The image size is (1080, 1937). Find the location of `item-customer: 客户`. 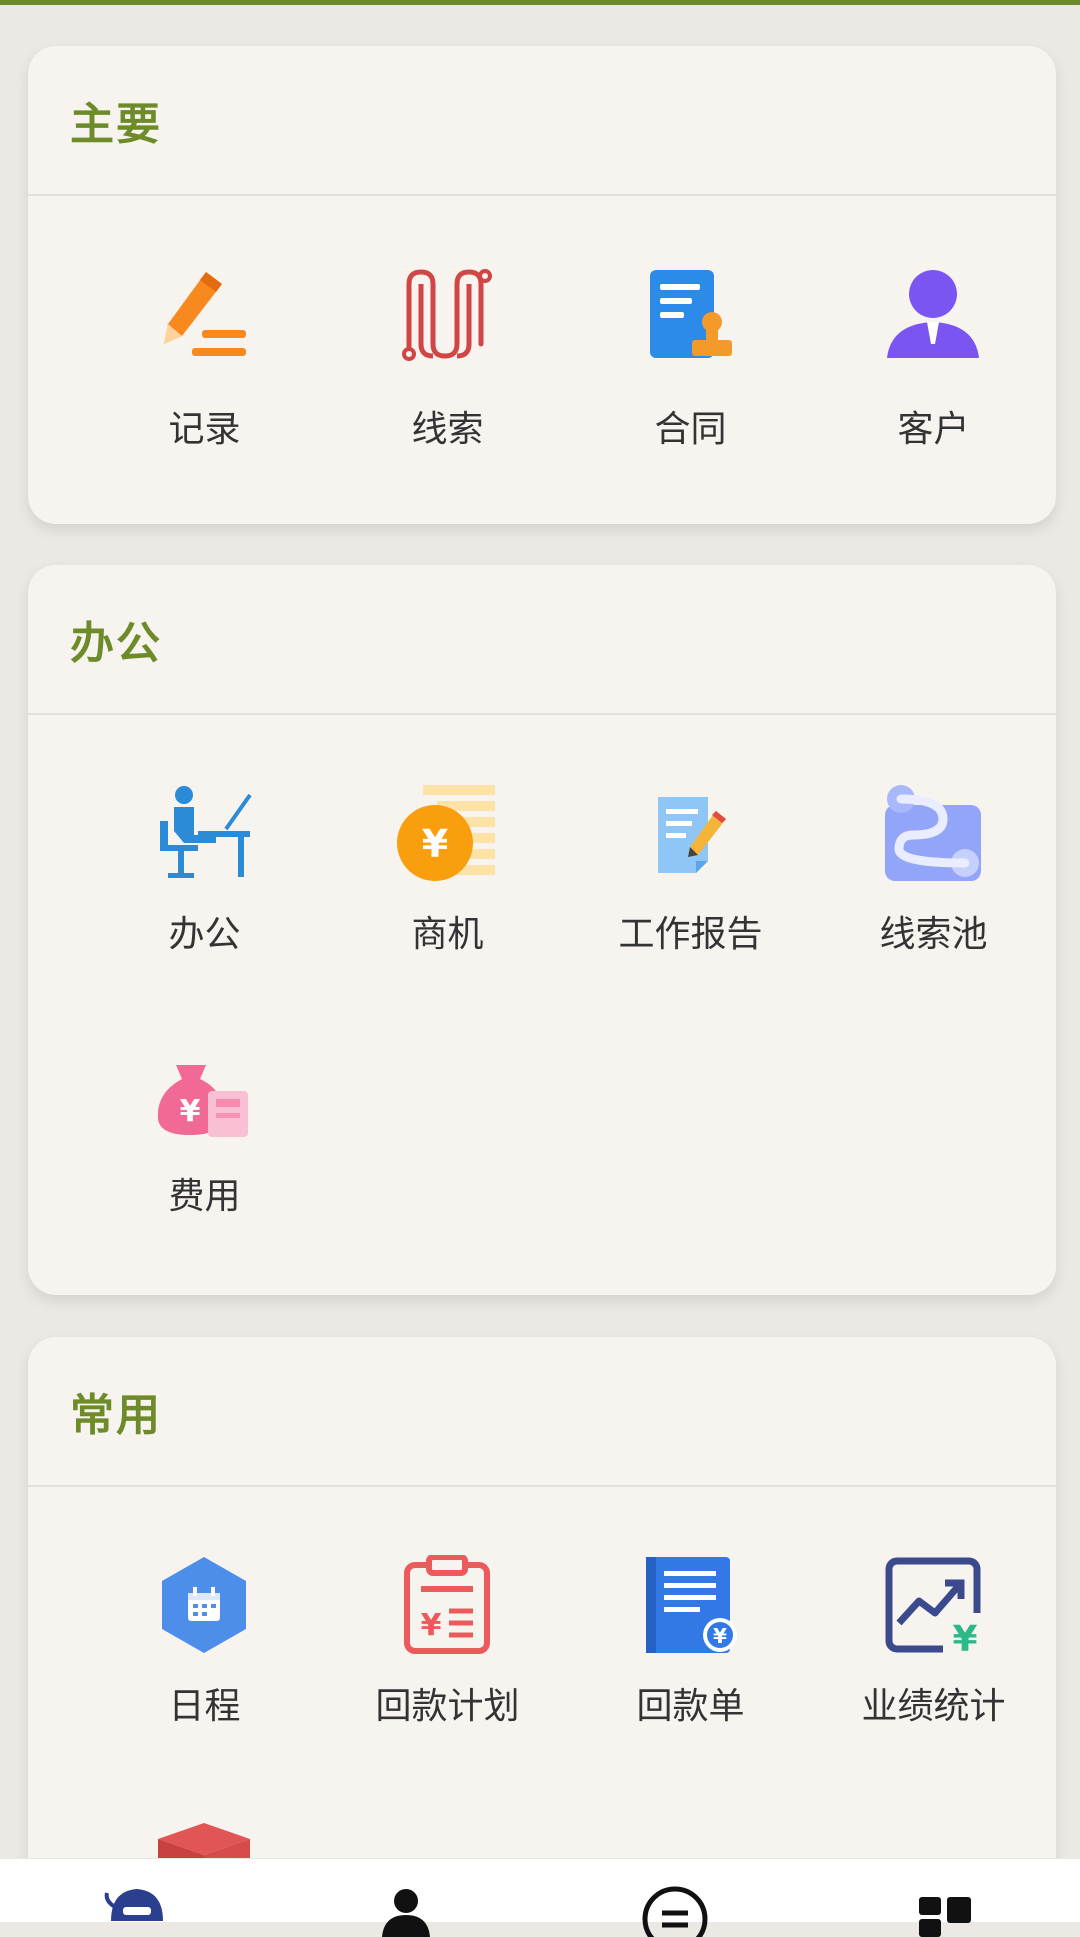

item-customer: 客户 is located at coordinates (933, 359).